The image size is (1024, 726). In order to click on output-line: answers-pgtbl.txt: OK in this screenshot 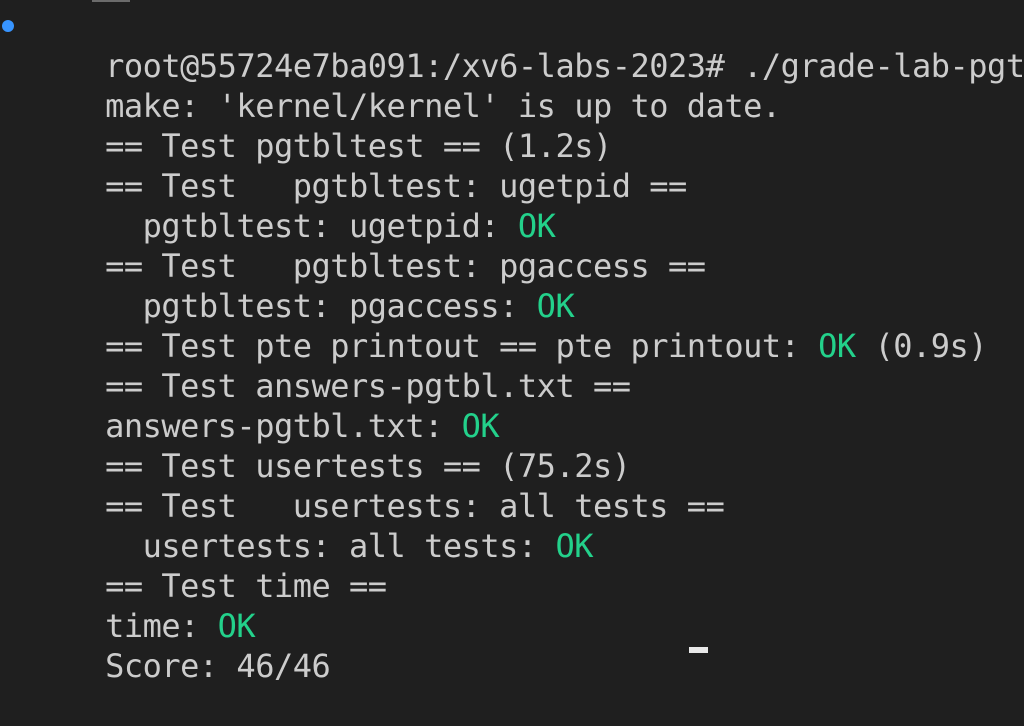, I will do `click(265, 405)`.